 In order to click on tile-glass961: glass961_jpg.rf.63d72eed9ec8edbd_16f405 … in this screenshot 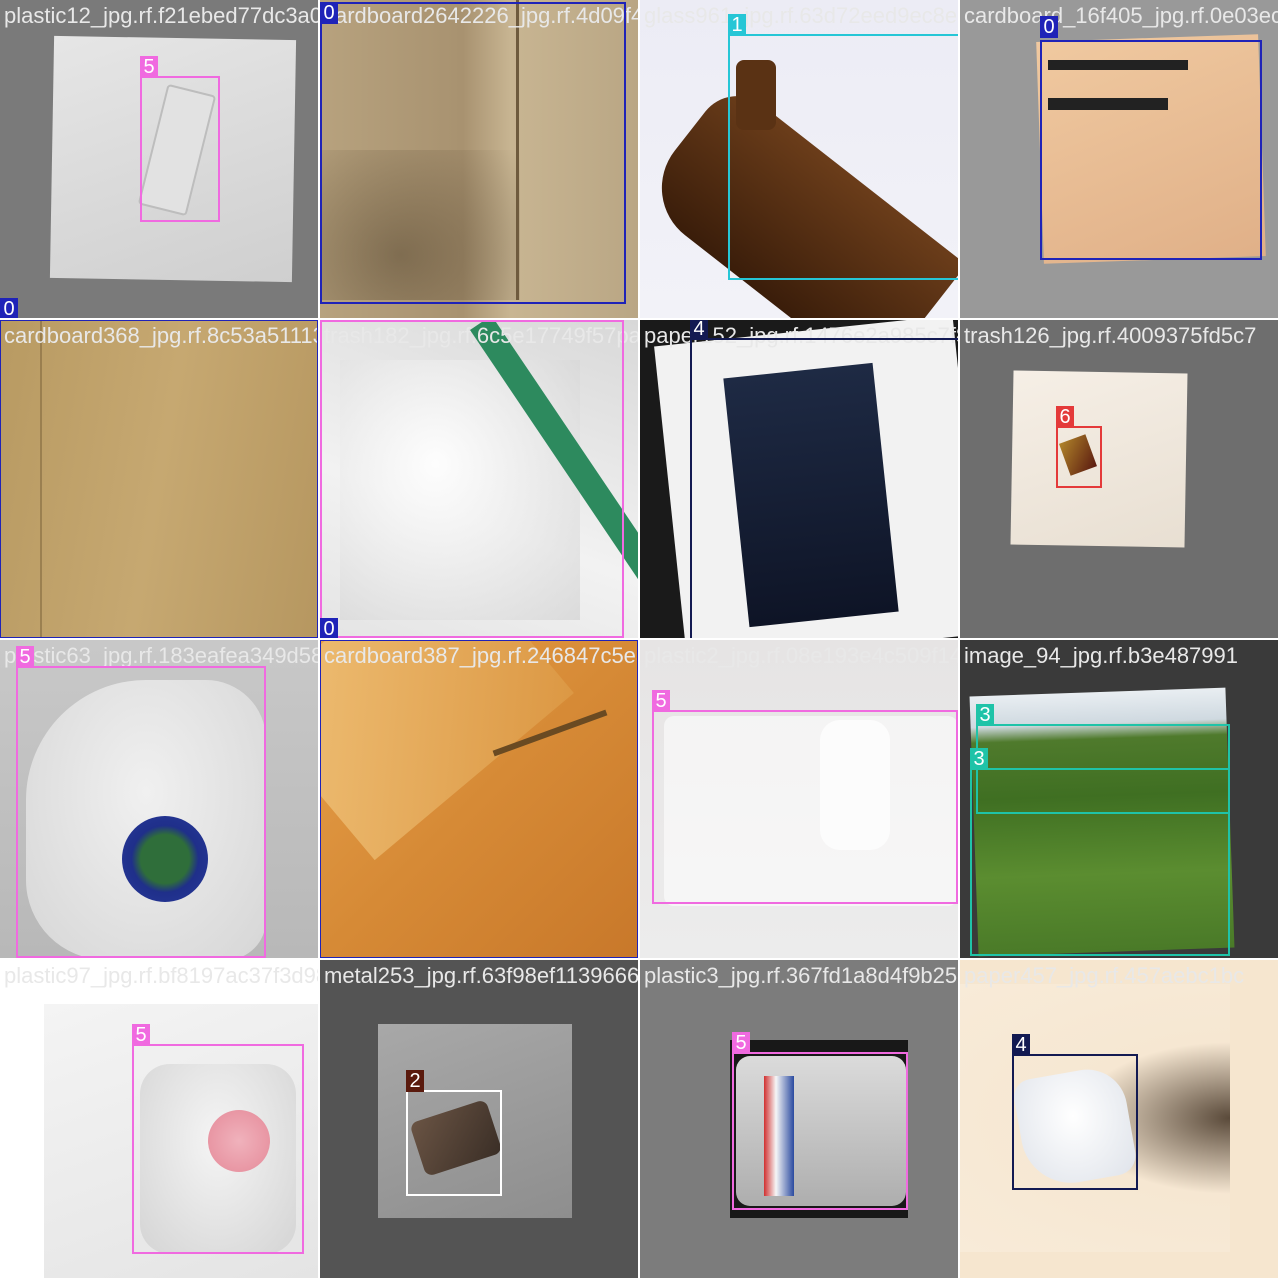, I will do `click(799, 159)`.